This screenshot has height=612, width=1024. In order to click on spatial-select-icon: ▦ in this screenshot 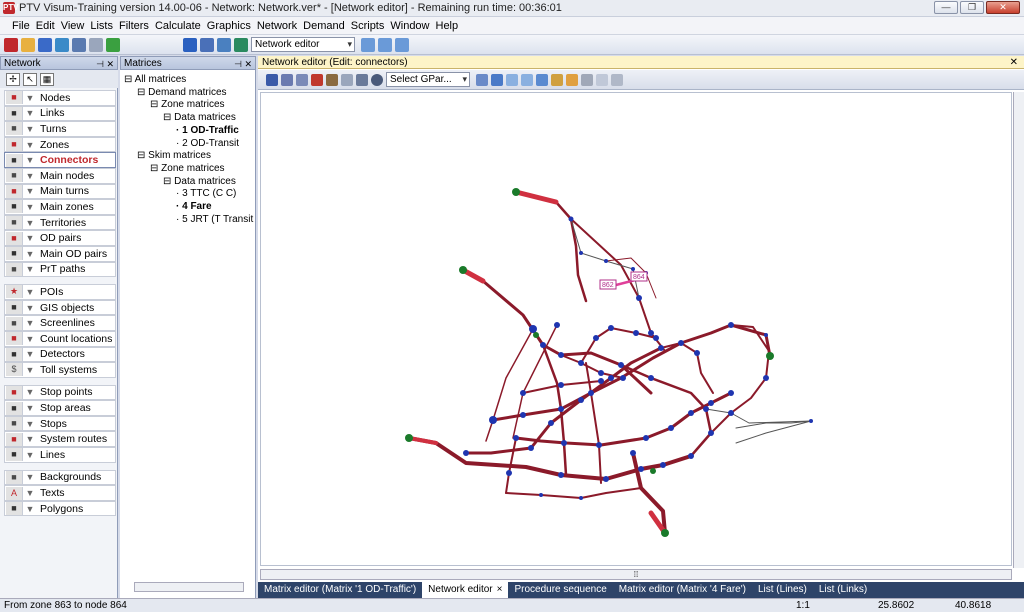, I will do `click(47, 79)`.